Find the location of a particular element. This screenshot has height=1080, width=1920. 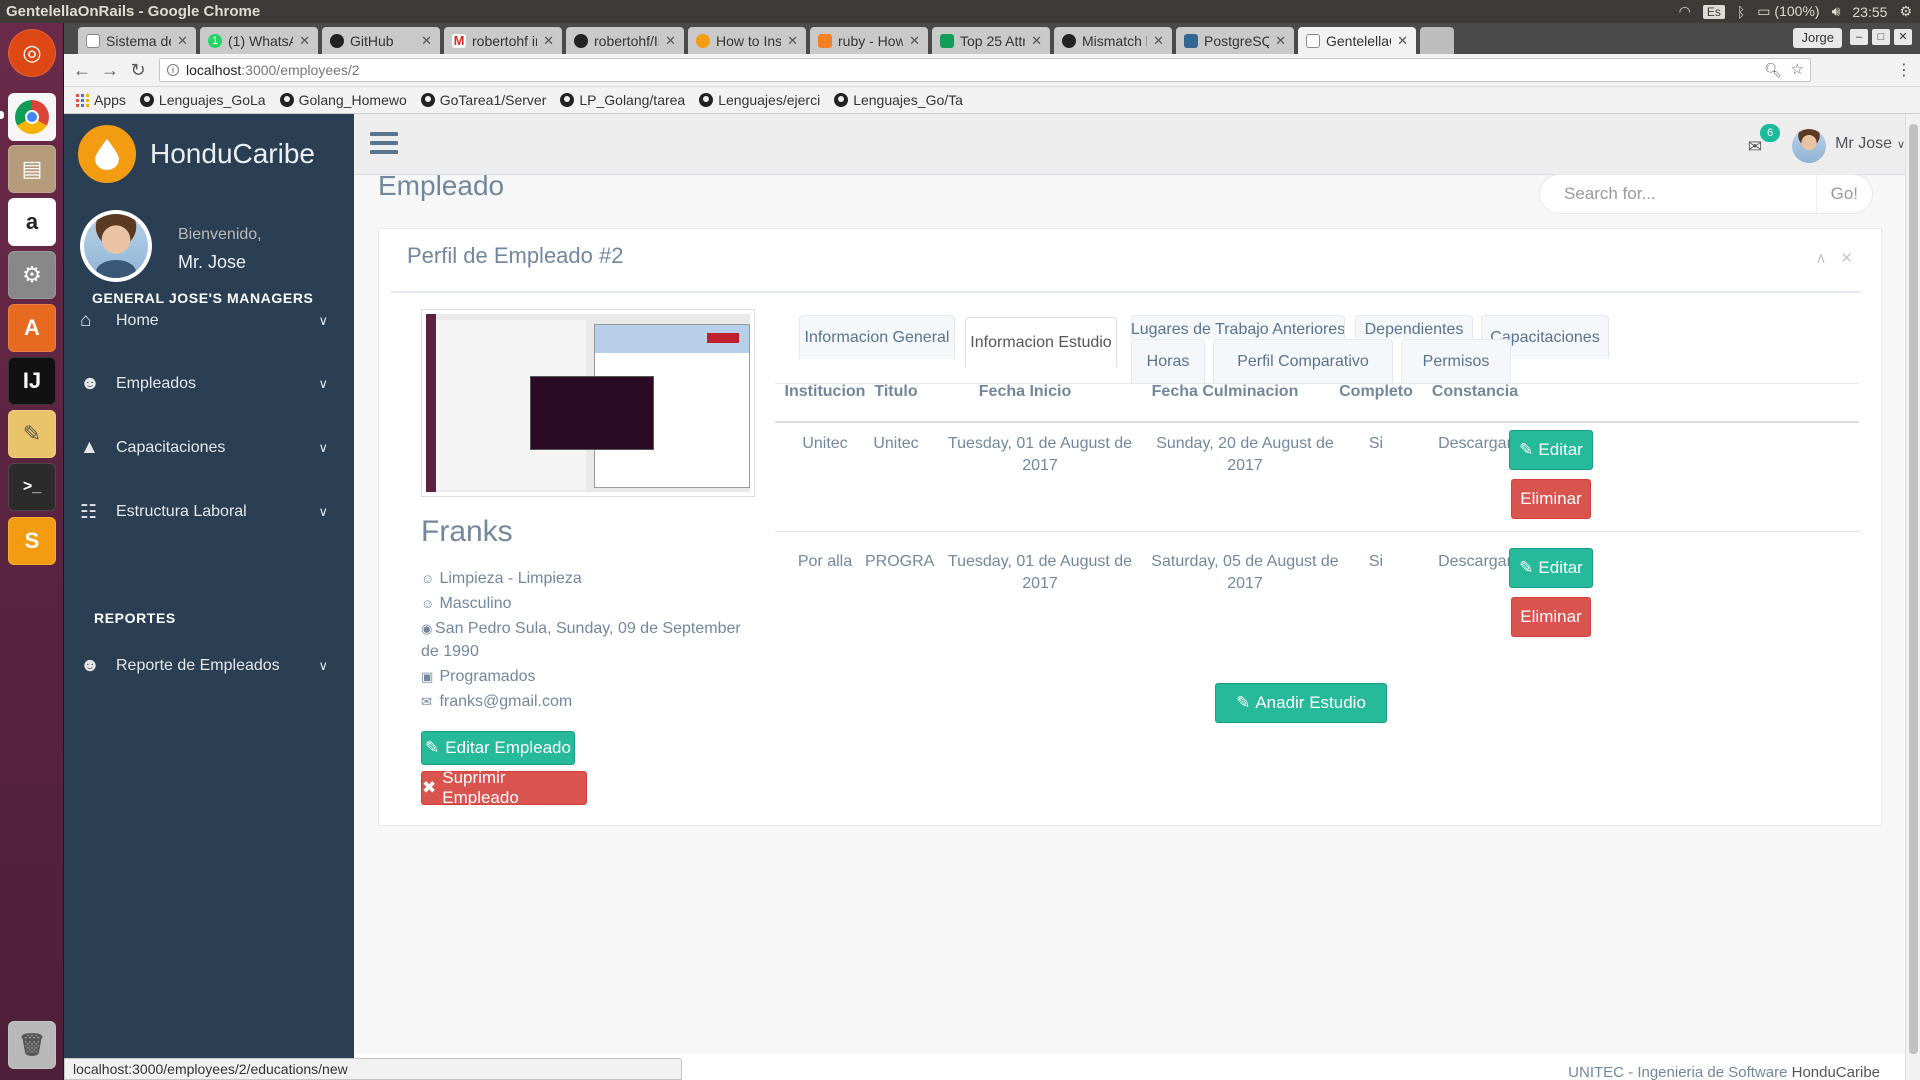

brand: HonduCaribe is located at coordinates (196, 154).